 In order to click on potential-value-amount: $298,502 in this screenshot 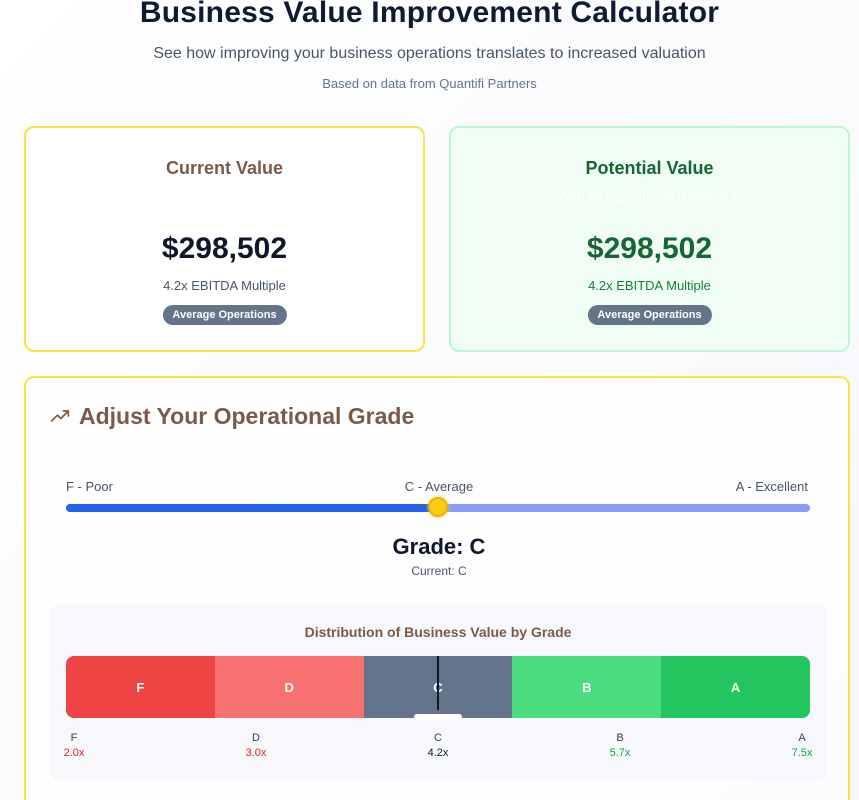, I will do `click(649, 248)`.